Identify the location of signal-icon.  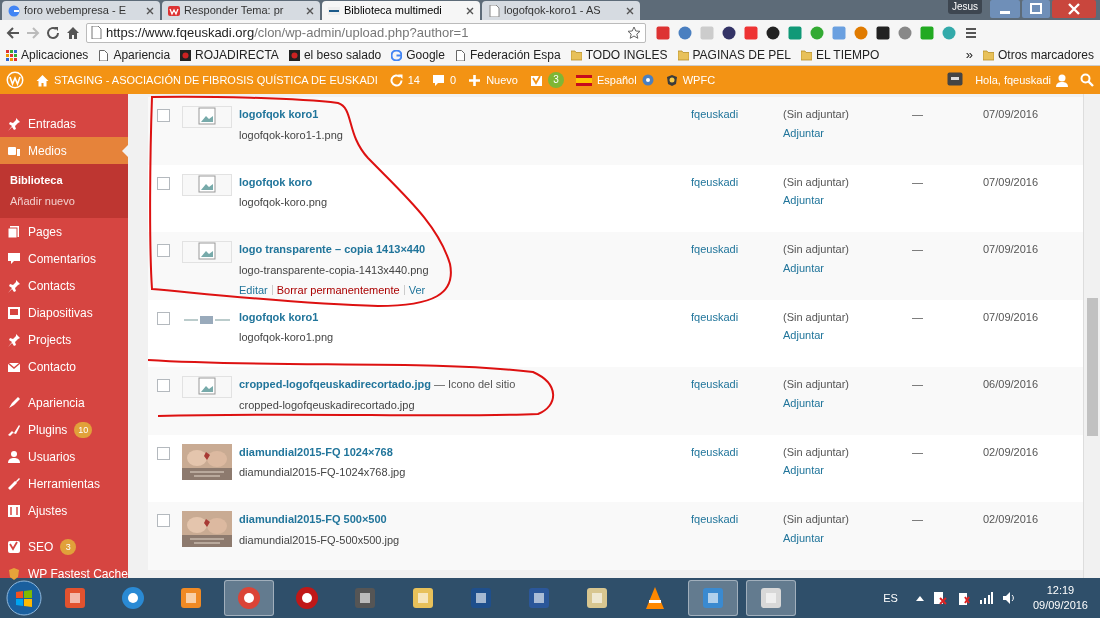
(985, 598).